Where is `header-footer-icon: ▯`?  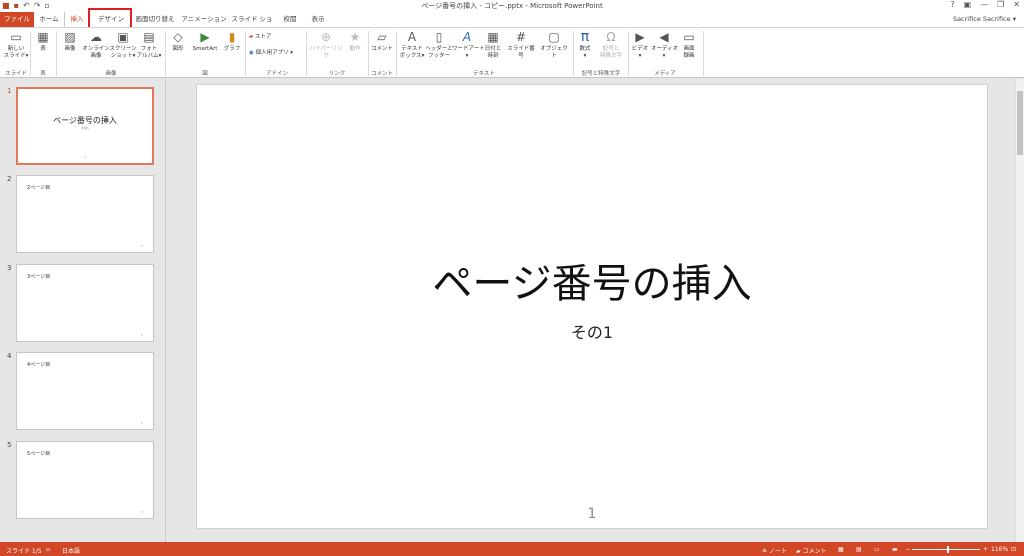
header-footer-icon: ▯ is located at coordinates (439, 37).